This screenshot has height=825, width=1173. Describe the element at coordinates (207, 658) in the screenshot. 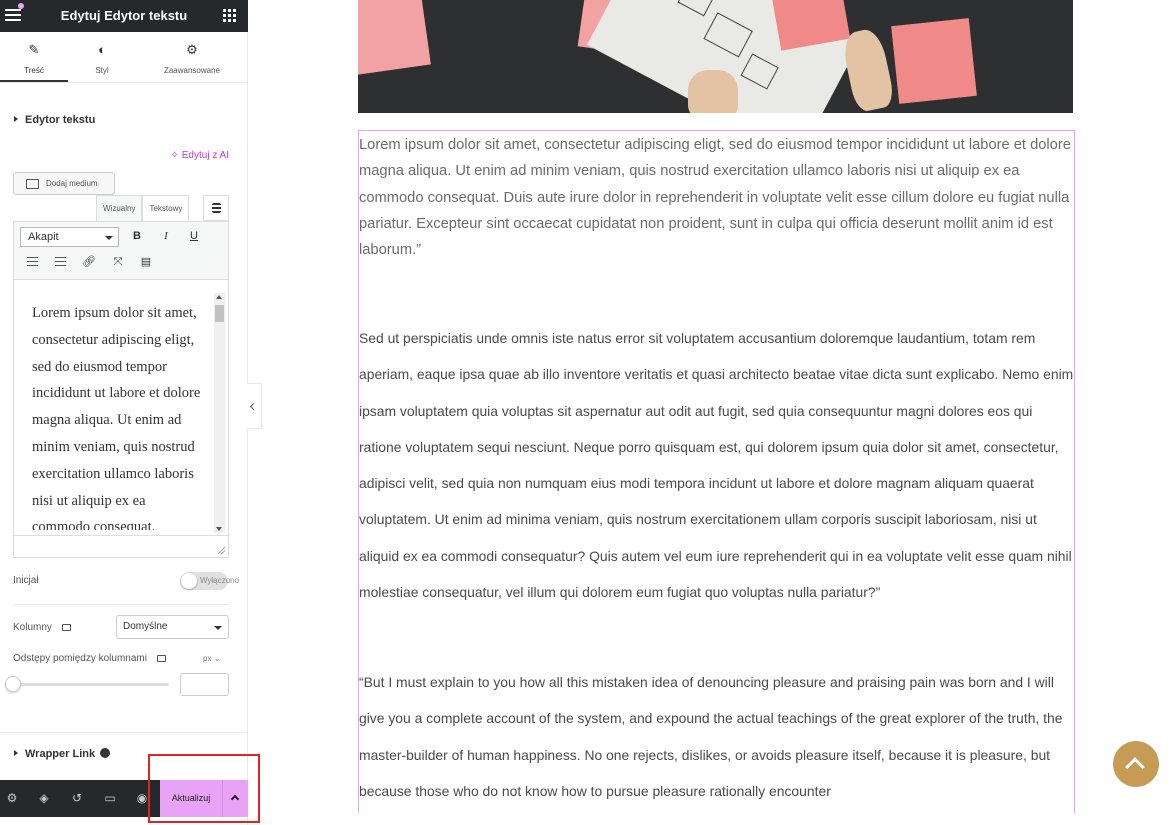

I see `unit-select-value: px` at that location.